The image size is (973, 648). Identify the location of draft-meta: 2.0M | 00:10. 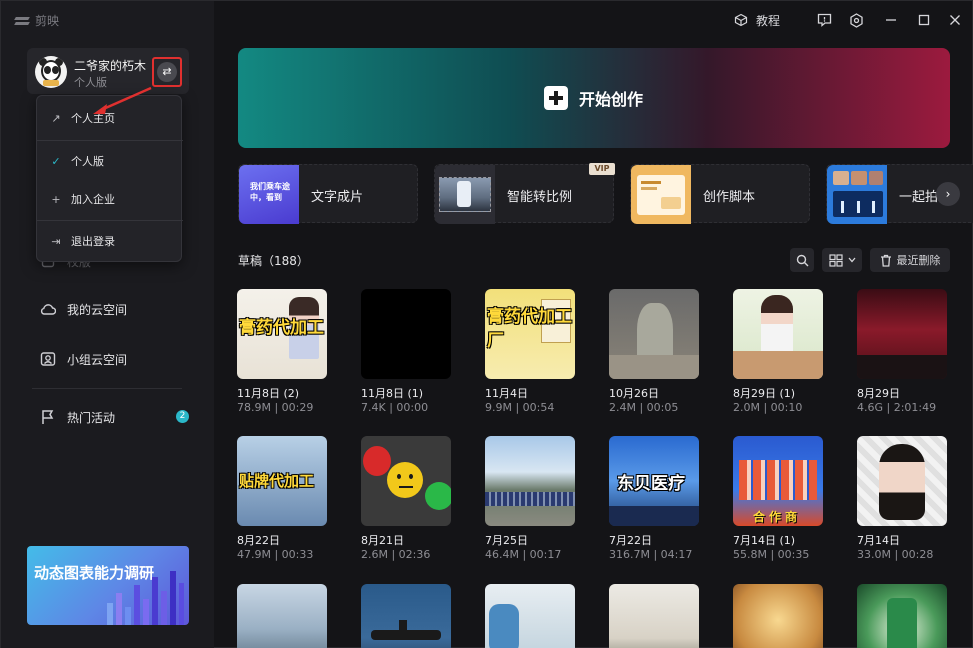
(768, 407).